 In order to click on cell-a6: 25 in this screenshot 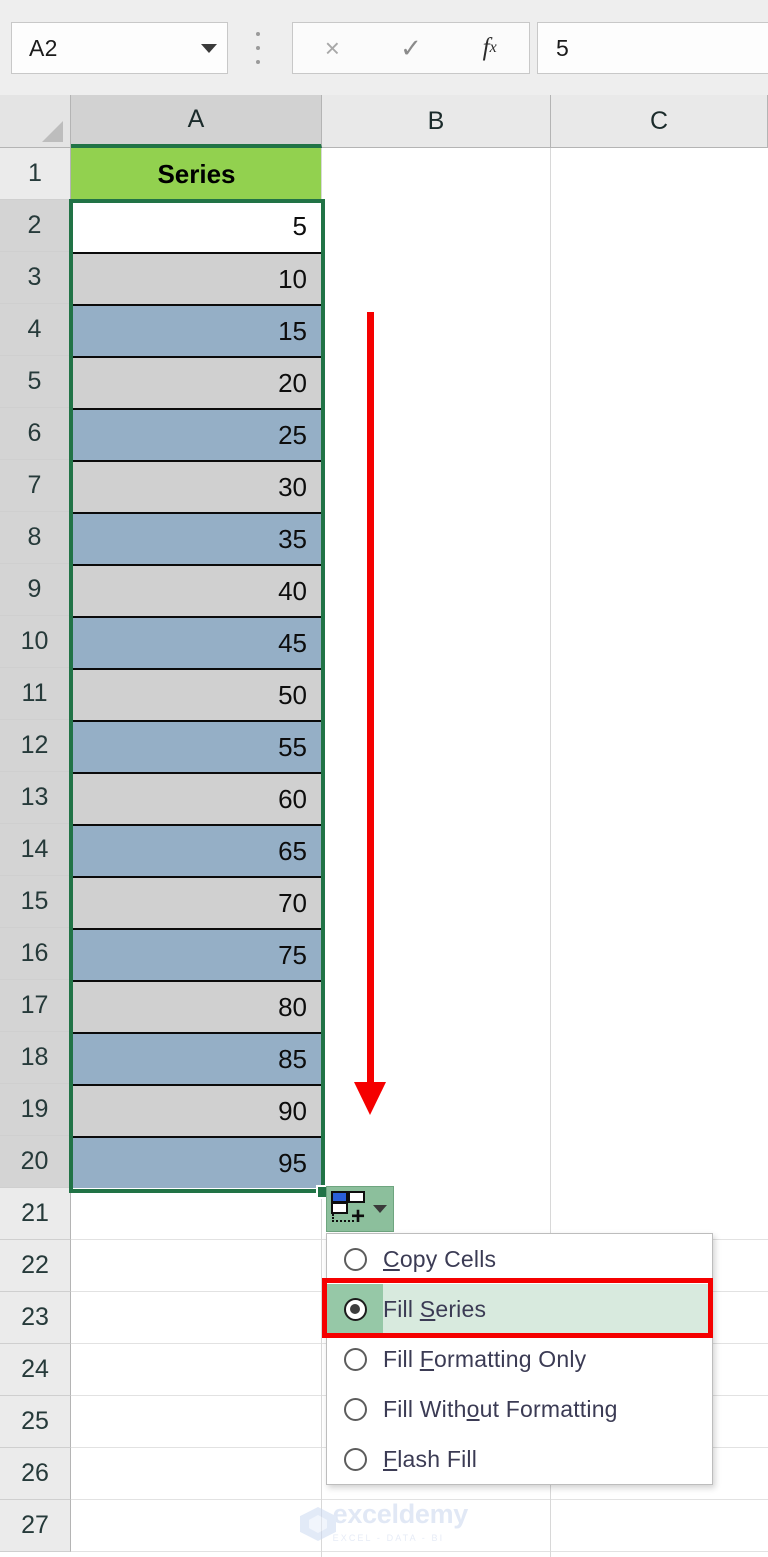, I will do `click(196, 434)`.